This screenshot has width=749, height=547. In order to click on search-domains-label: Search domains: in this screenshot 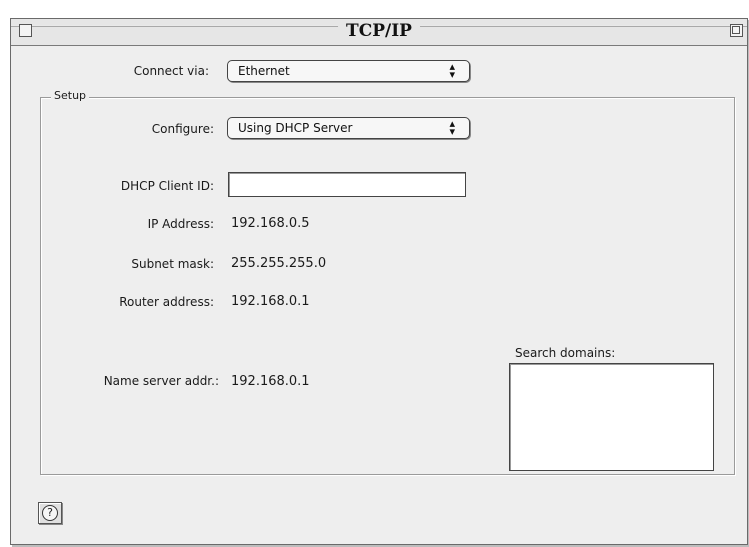, I will do `click(565, 353)`.